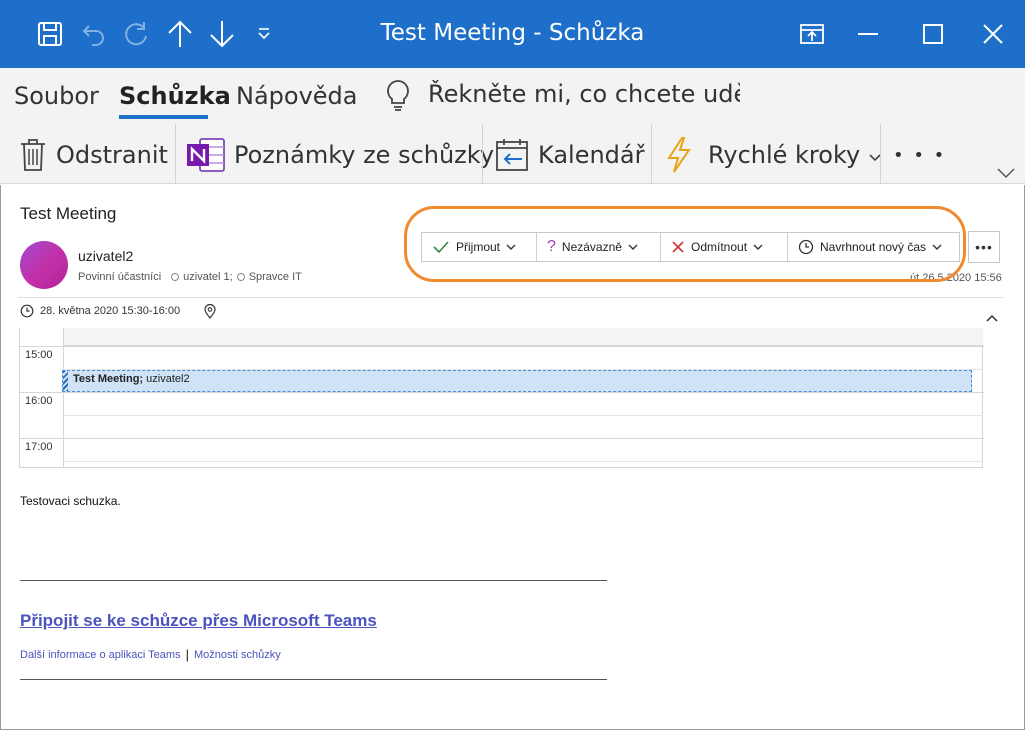 The width and height of the screenshot is (1025, 730). I want to click on tab-help: Nápověda, so click(297, 96).